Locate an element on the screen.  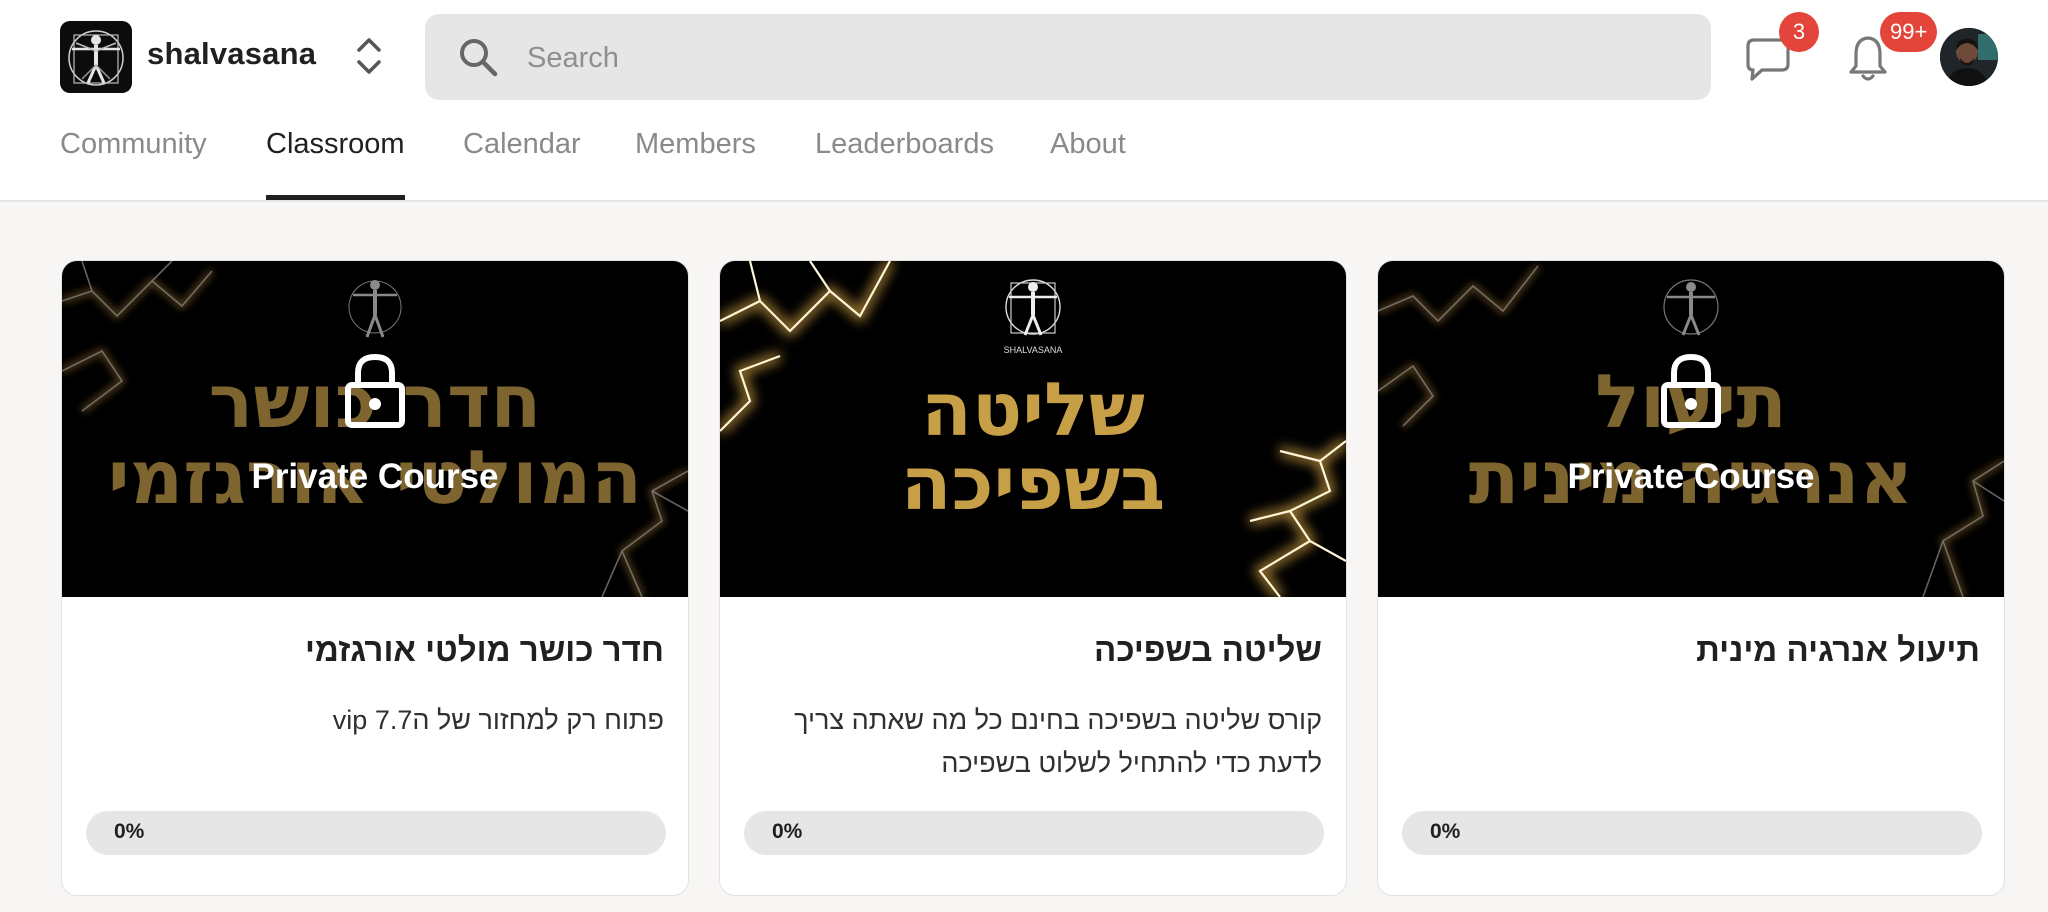
chat-unread-badge: 3 is located at coordinates (1799, 32).